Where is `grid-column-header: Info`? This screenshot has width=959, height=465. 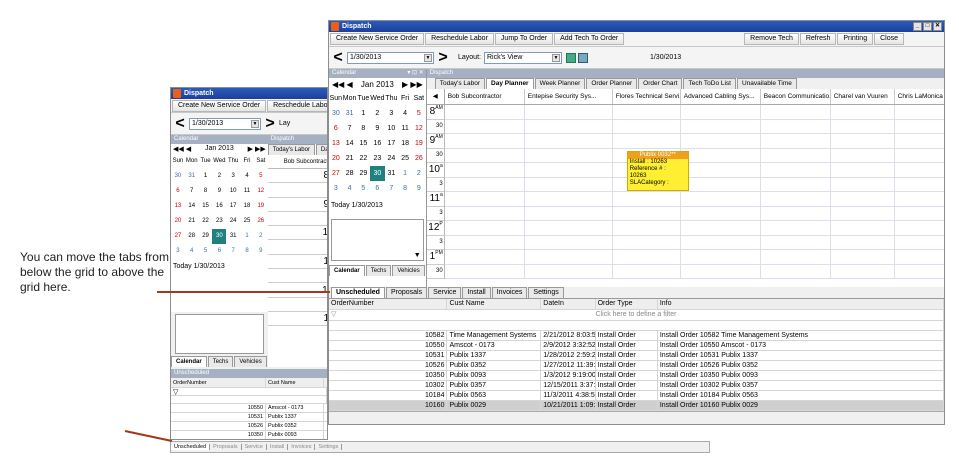 grid-column-header: Info is located at coordinates (801, 304).